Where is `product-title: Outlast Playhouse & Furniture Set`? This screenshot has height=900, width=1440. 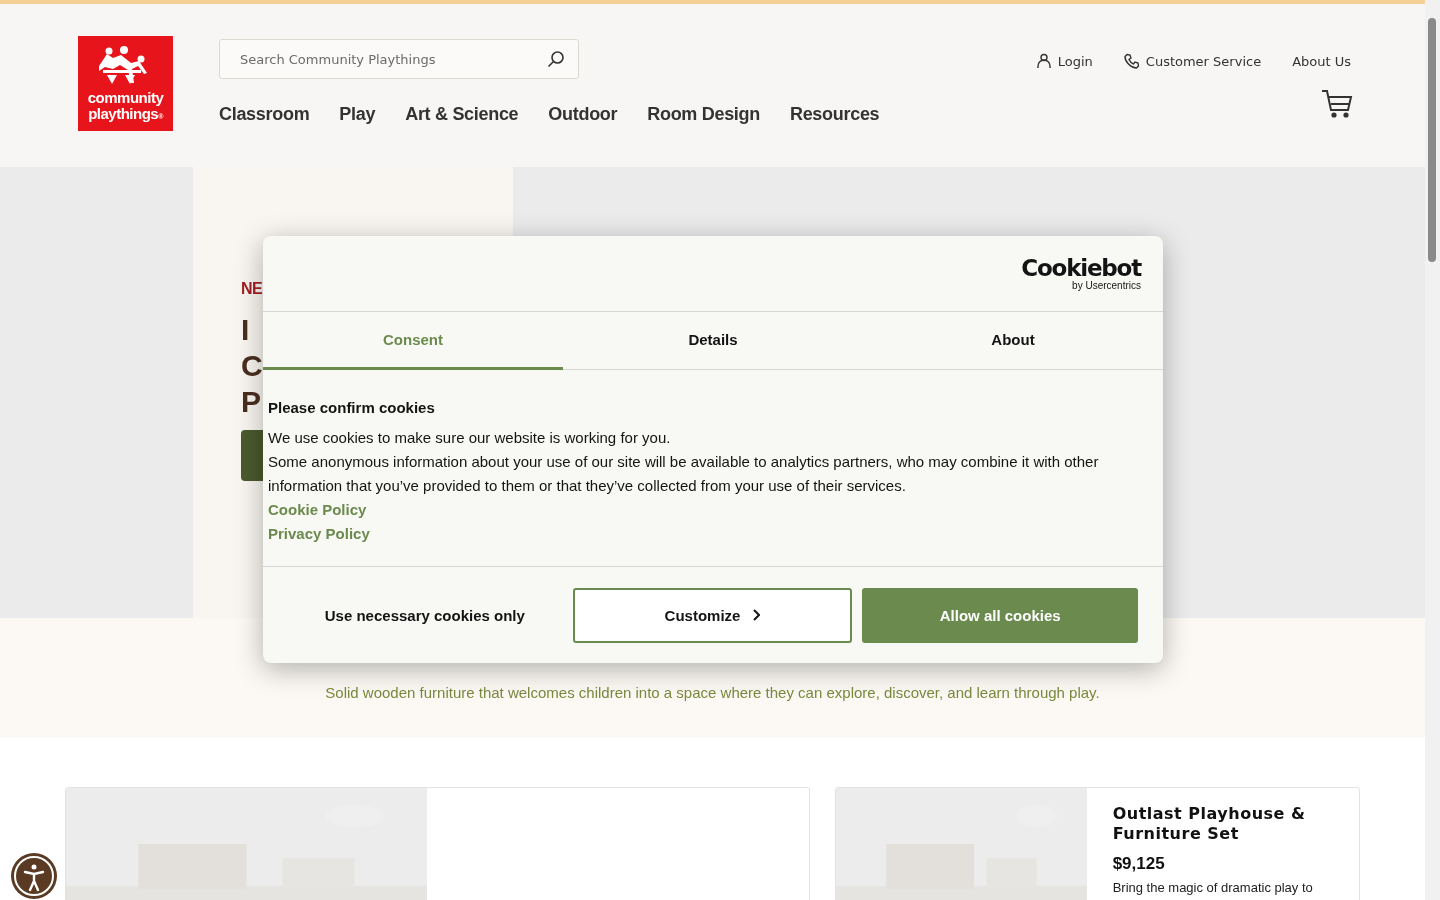
product-title: Outlast Playhouse & Furniture Set is located at coordinates (1222, 824).